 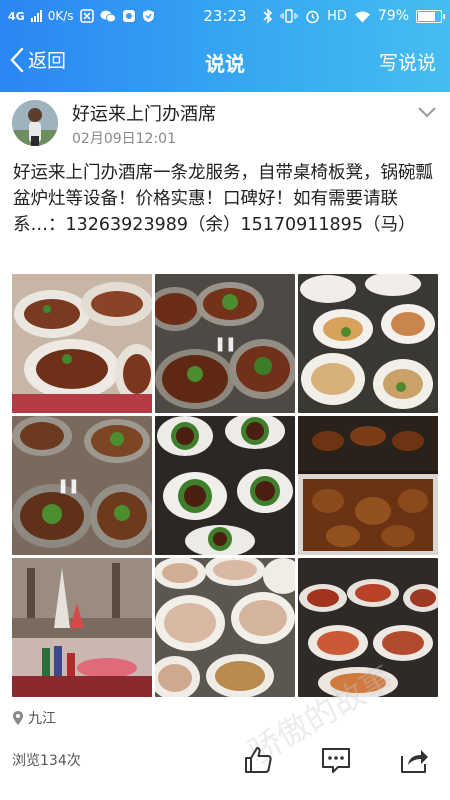 I want to click on location-label: 九江, so click(x=42, y=719).